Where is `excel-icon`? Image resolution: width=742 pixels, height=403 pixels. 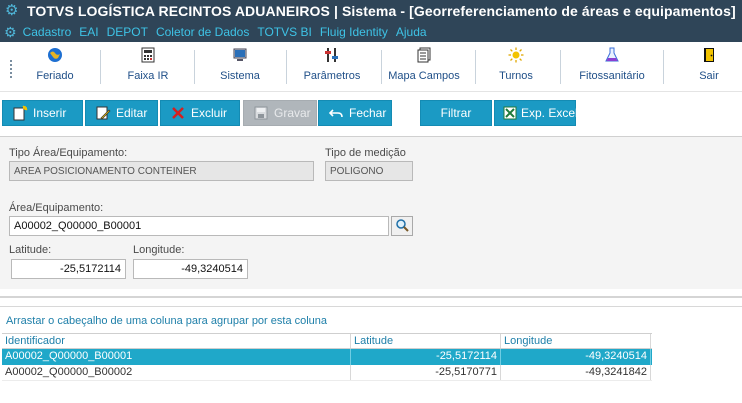
excel-icon is located at coordinates (510, 113).